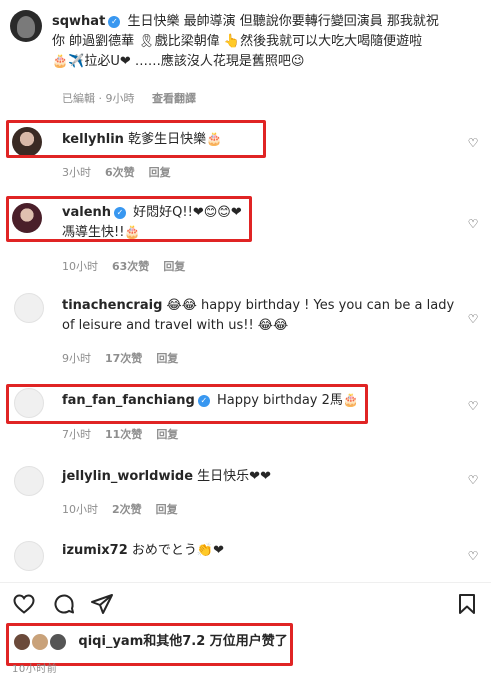 This screenshot has width=491, height=687. I want to click on comment-time: 3小时, so click(76, 172).